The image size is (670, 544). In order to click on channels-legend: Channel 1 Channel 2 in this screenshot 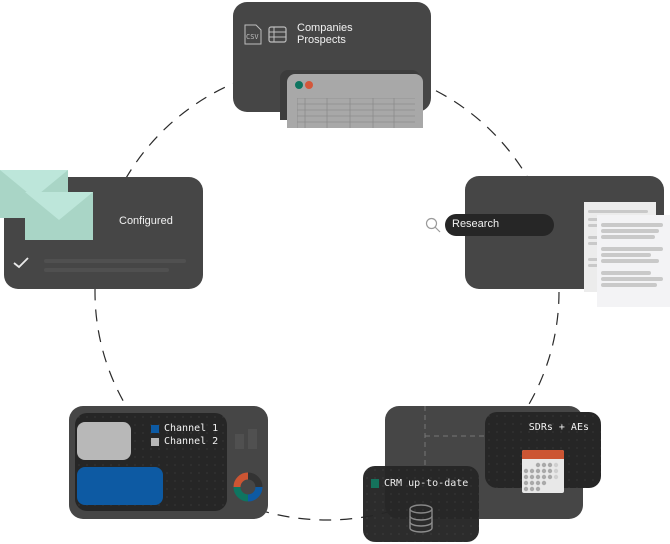, I will do `click(184, 435)`.